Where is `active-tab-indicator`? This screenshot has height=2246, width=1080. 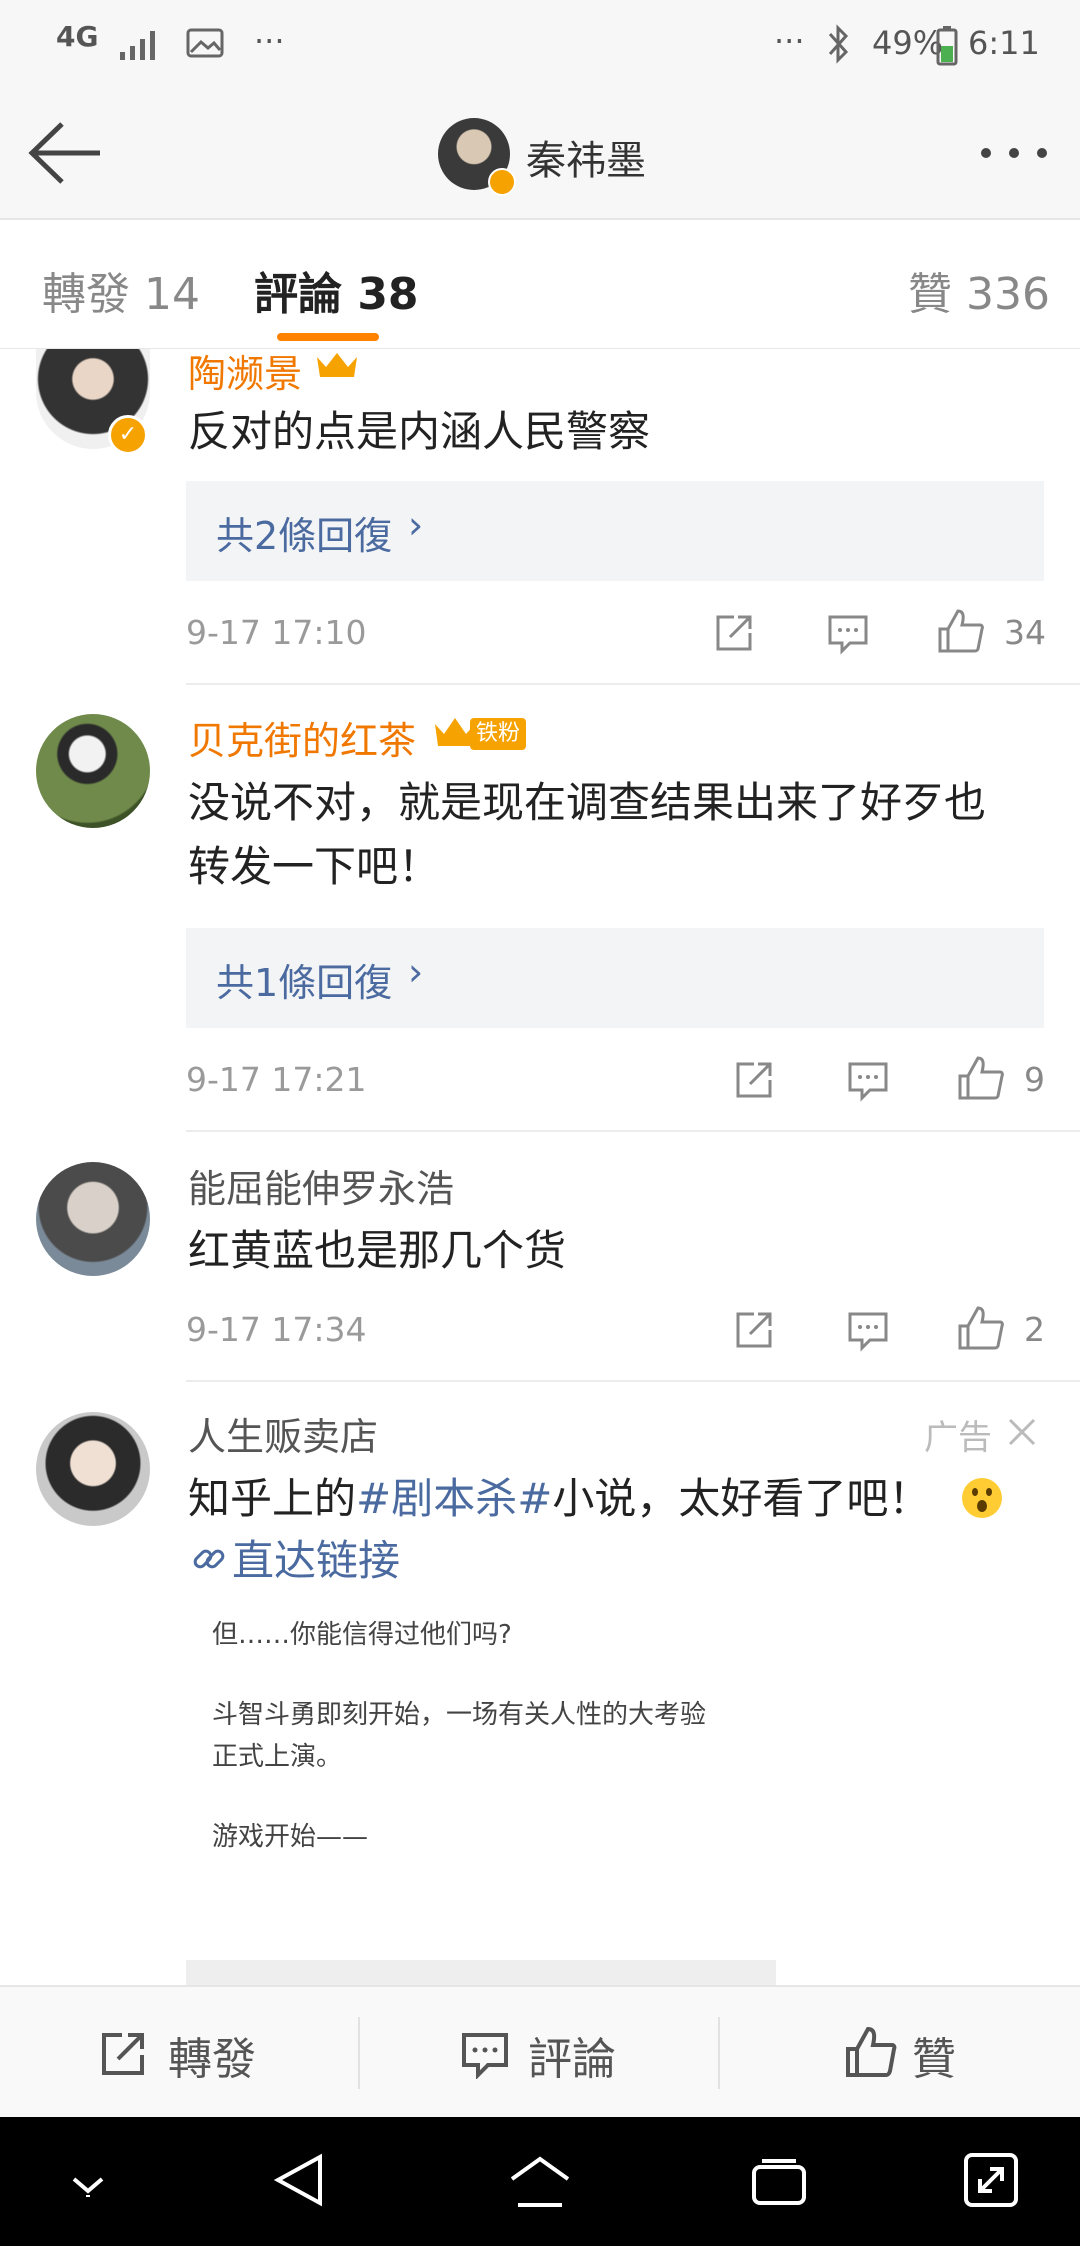
active-tab-indicator is located at coordinates (328, 337).